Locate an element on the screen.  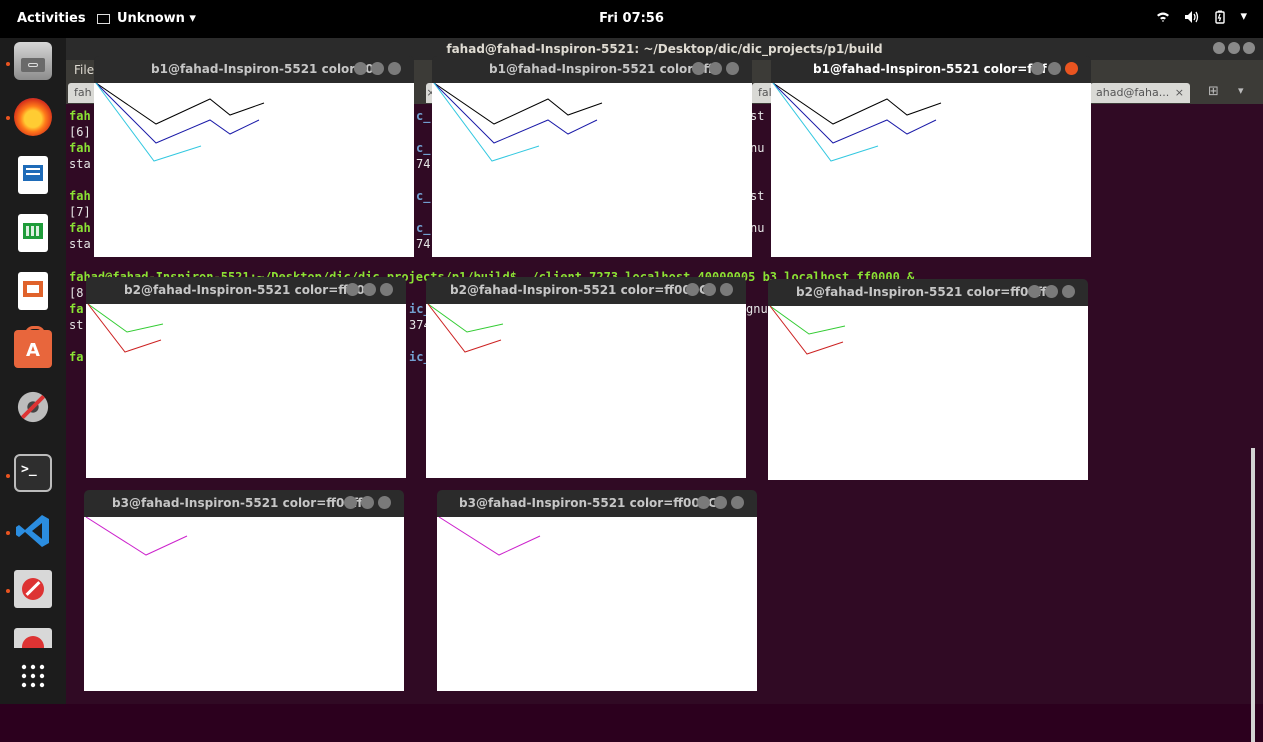
settings-icon is located at coordinates (33, 407).